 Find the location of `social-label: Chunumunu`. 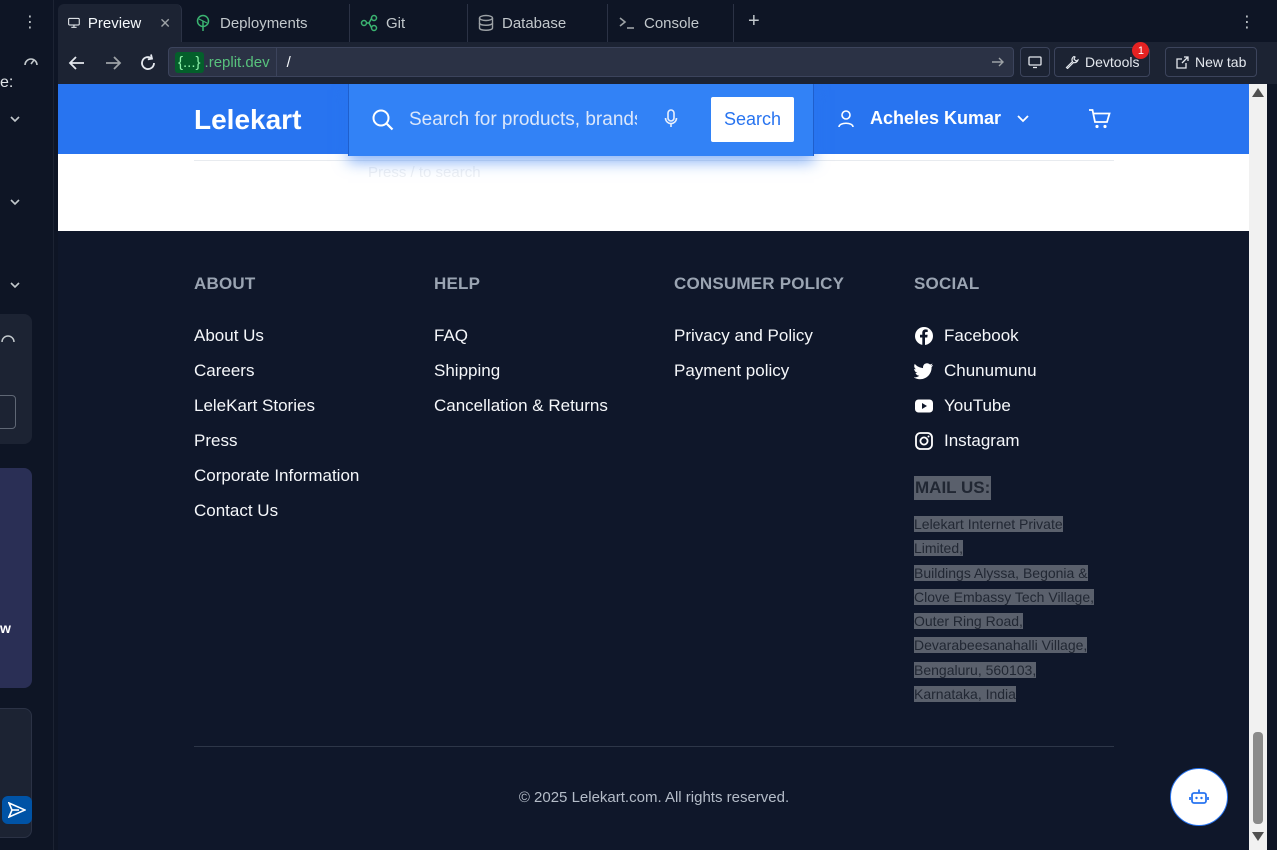

social-label: Chunumunu is located at coordinates (990, 370).